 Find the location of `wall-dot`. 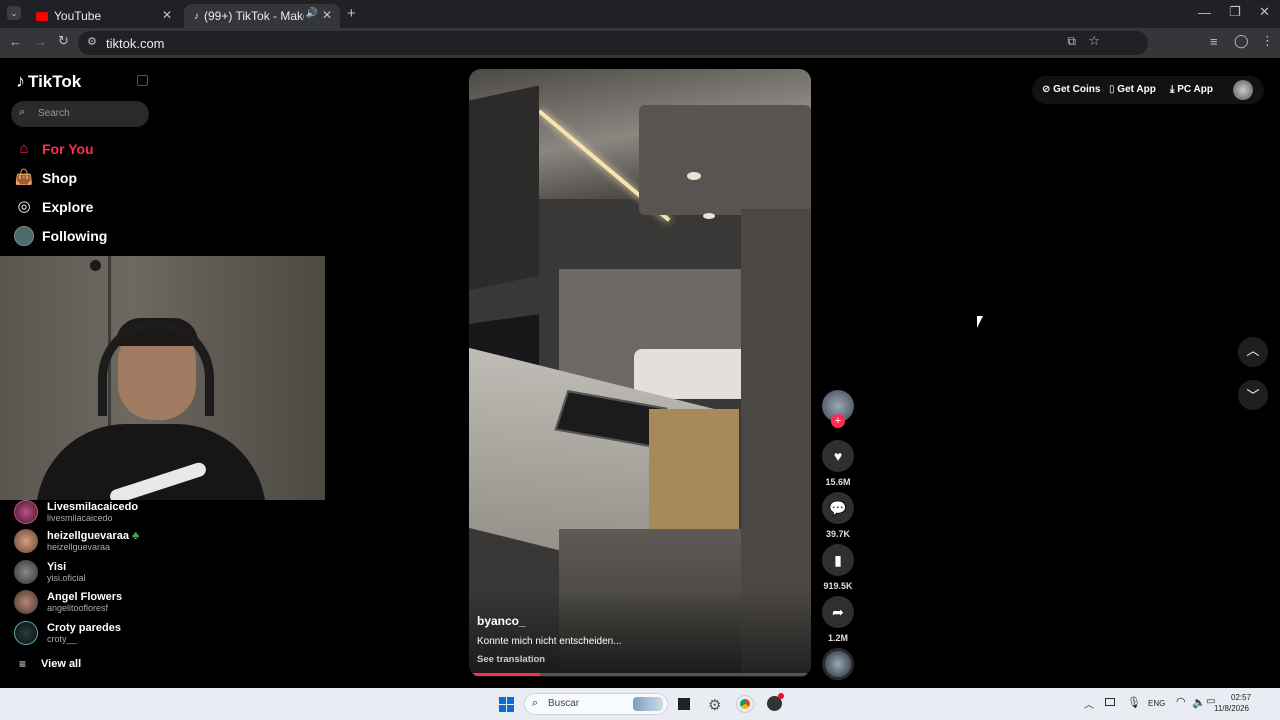

wall-dot is located at coordinates (95, 265).